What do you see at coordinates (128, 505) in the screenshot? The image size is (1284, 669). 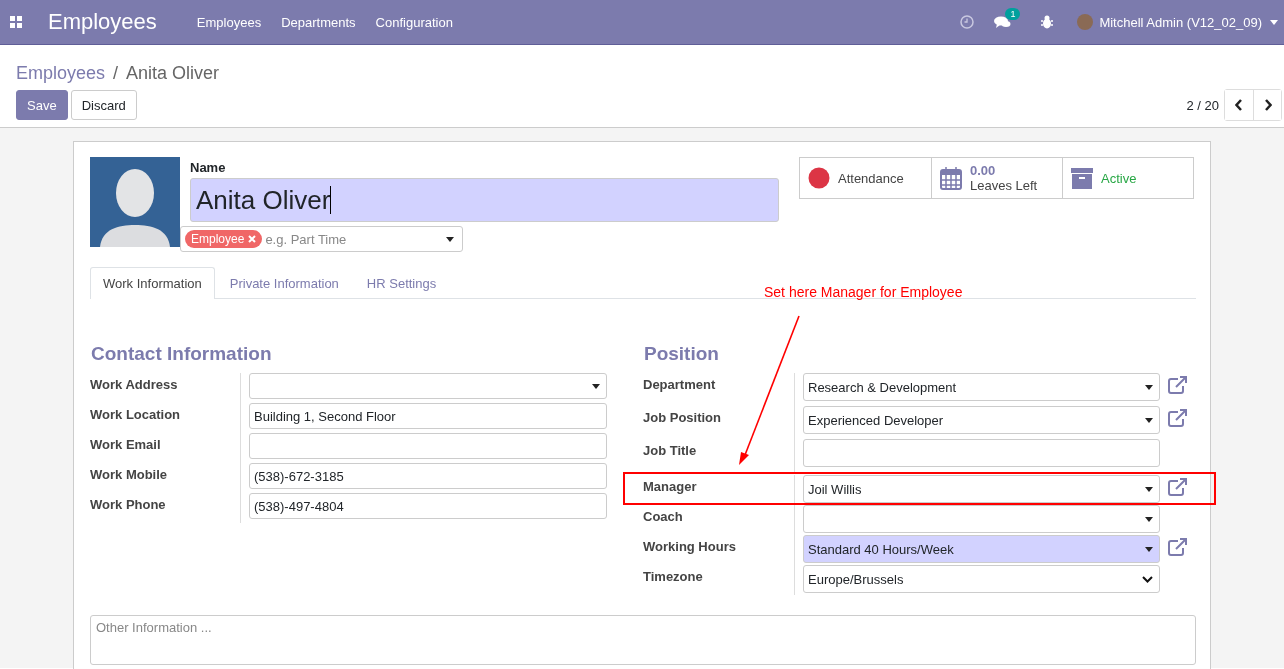 I see `field-label: Work Phone` at bounding box center [128, 505].